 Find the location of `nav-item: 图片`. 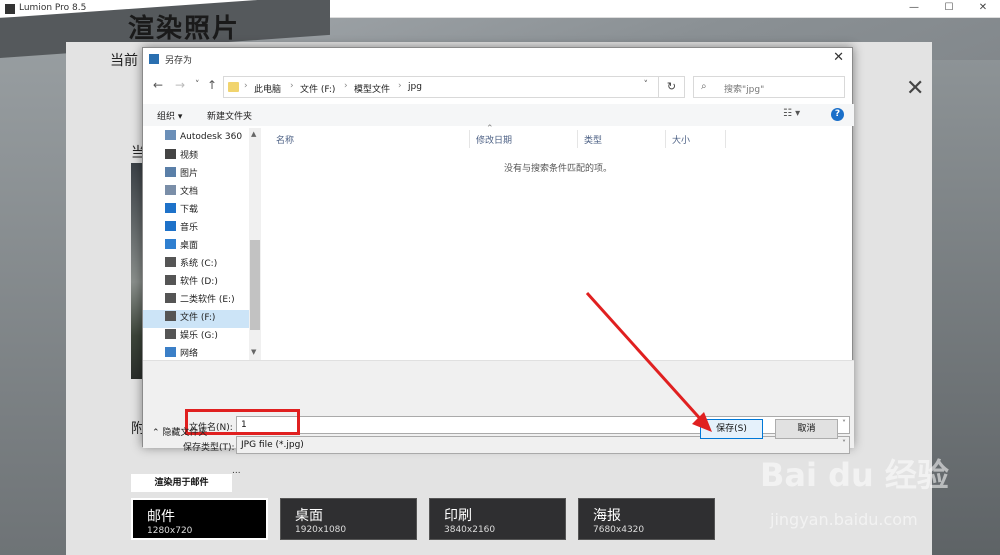

nav-item: 图片 is located at coordinates (213, 175).